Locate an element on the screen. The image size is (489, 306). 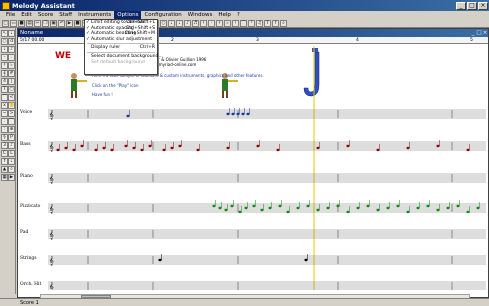
dynamic-tool-icon: f is located at coordinates (4, 161).